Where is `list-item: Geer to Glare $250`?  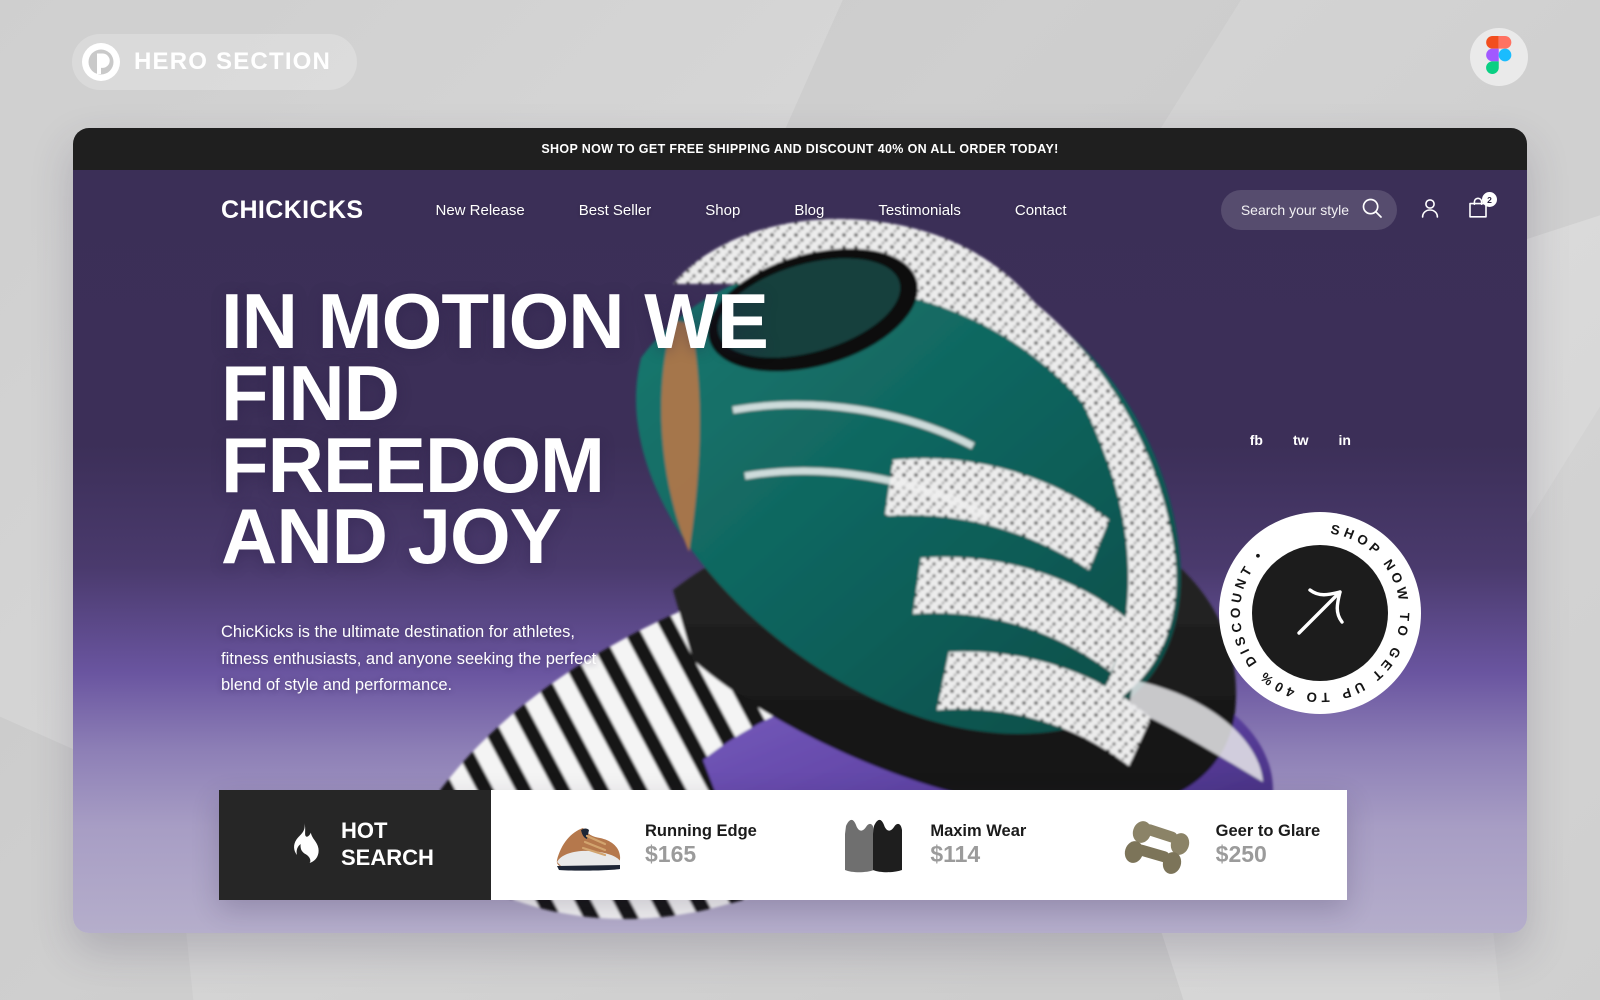
list-item: Geer to Glare $250 is located at coordinates (1204, 845).